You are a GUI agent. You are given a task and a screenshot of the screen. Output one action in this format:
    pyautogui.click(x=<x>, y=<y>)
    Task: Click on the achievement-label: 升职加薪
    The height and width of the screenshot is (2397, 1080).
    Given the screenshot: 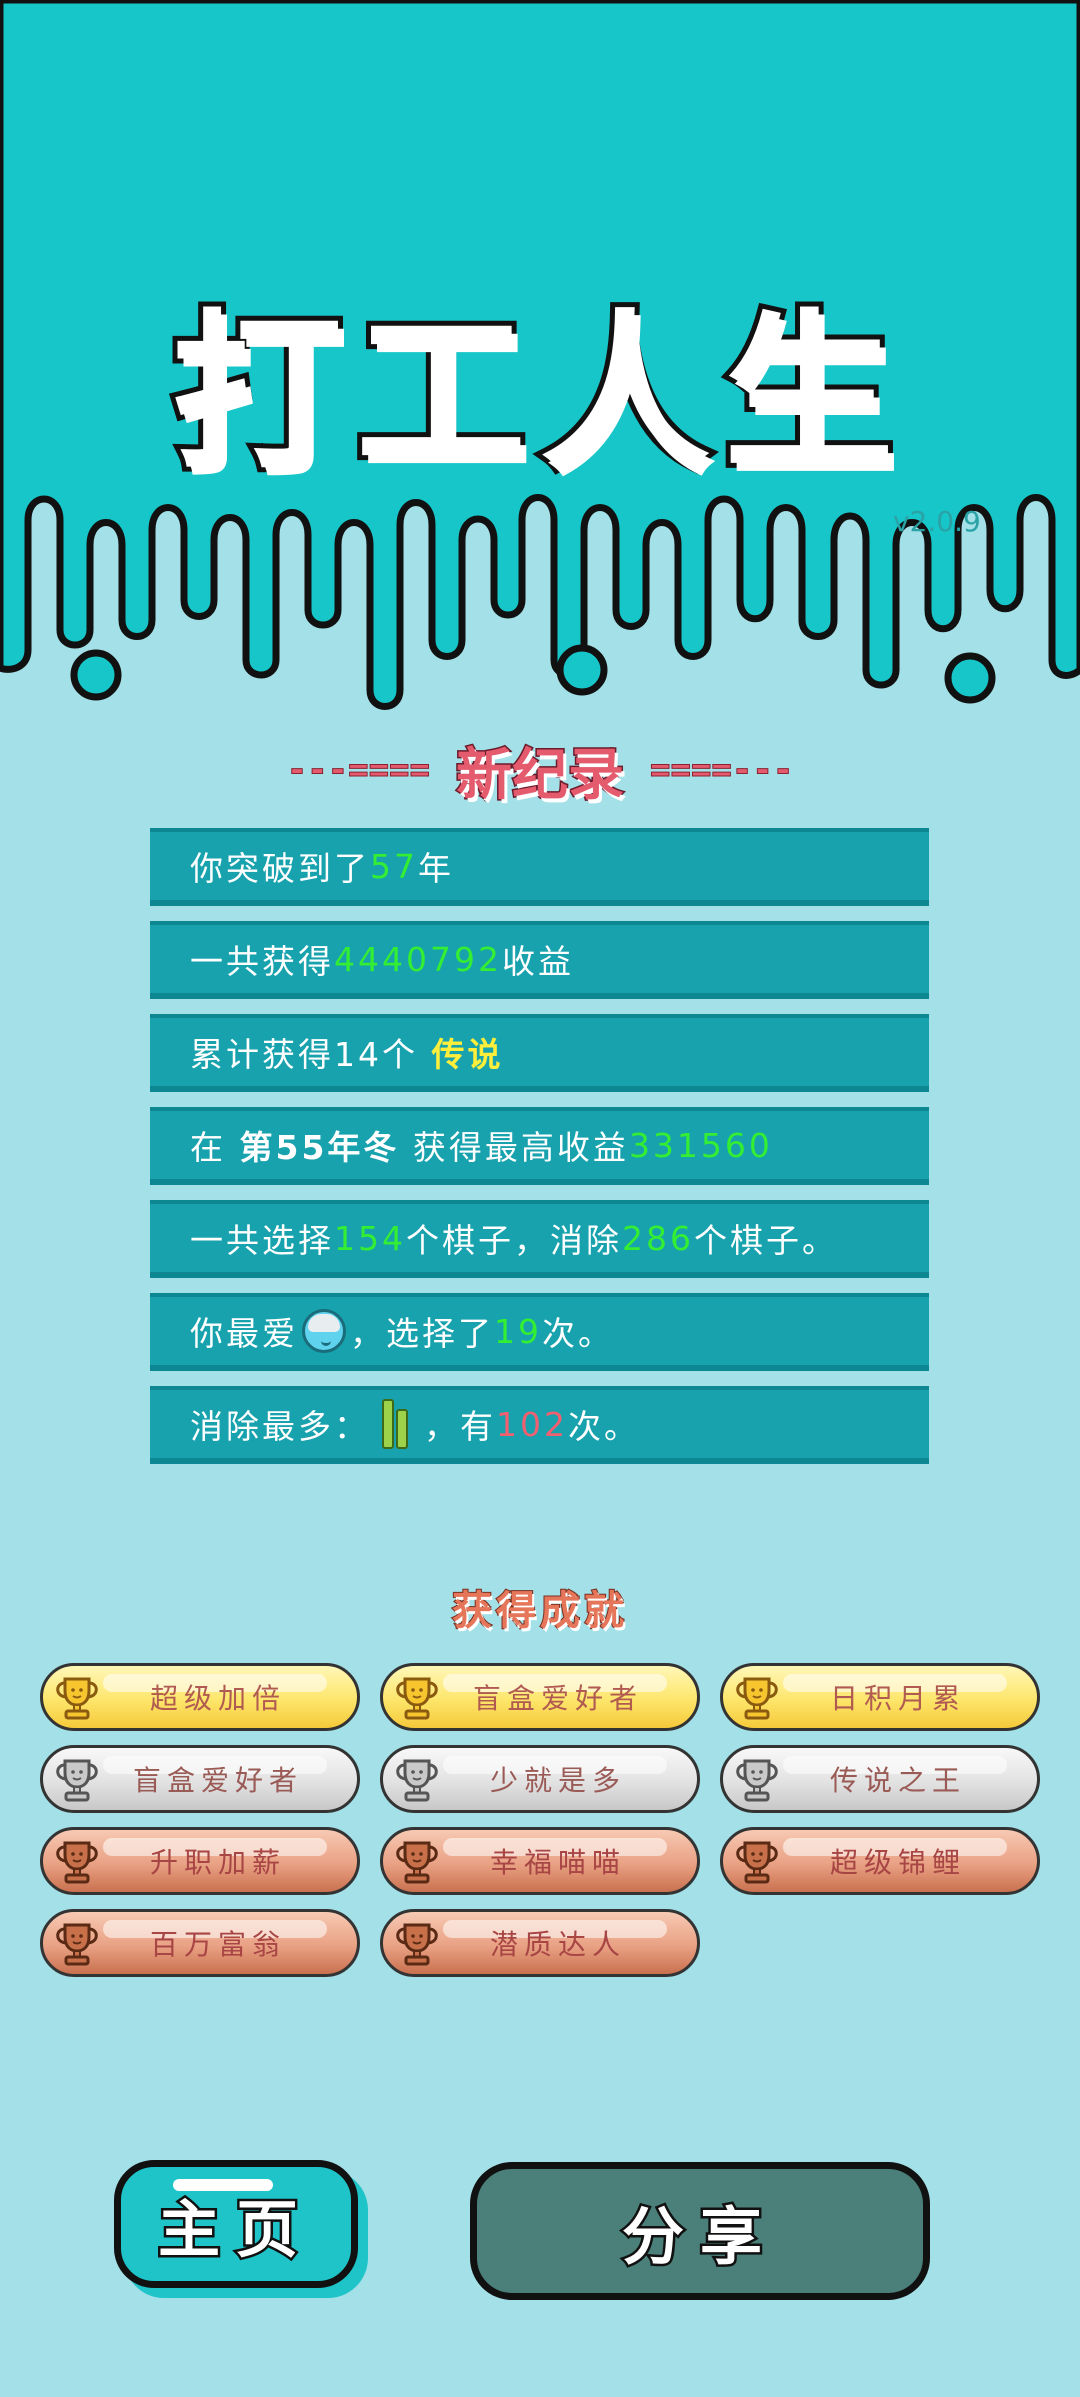 What is the action you would take?
    pyautogui.click(x=217, y=1862)
    